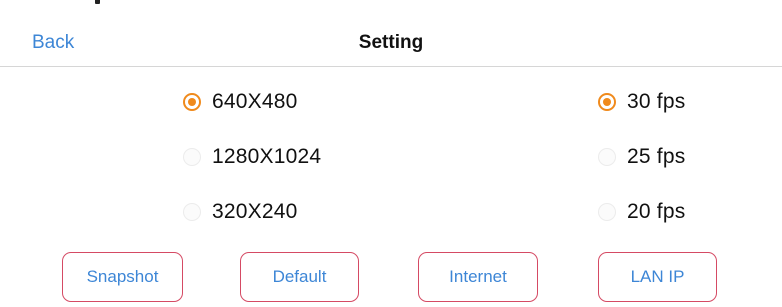 Image resolution: width=782 pixels, height=307 pixels. I want to click on lan-ip-button: LAN IP, so click(657, 277).